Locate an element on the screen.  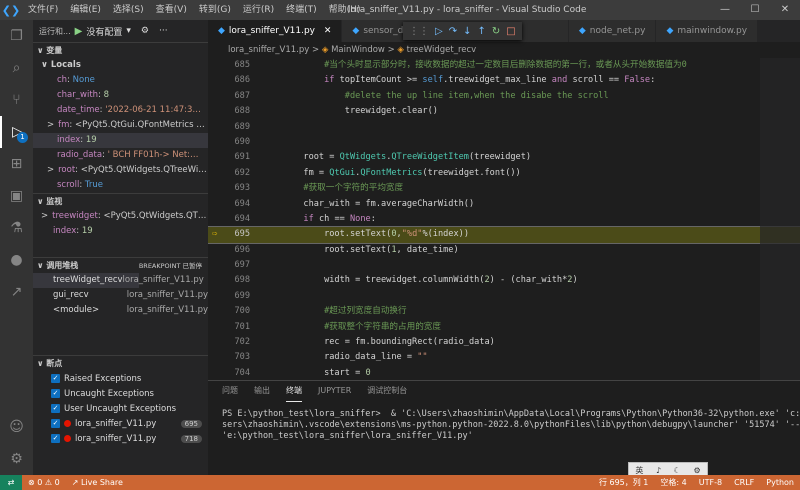
breakpoint-item: ✓ Raised Exceptions is located at coordinates (120, 378).